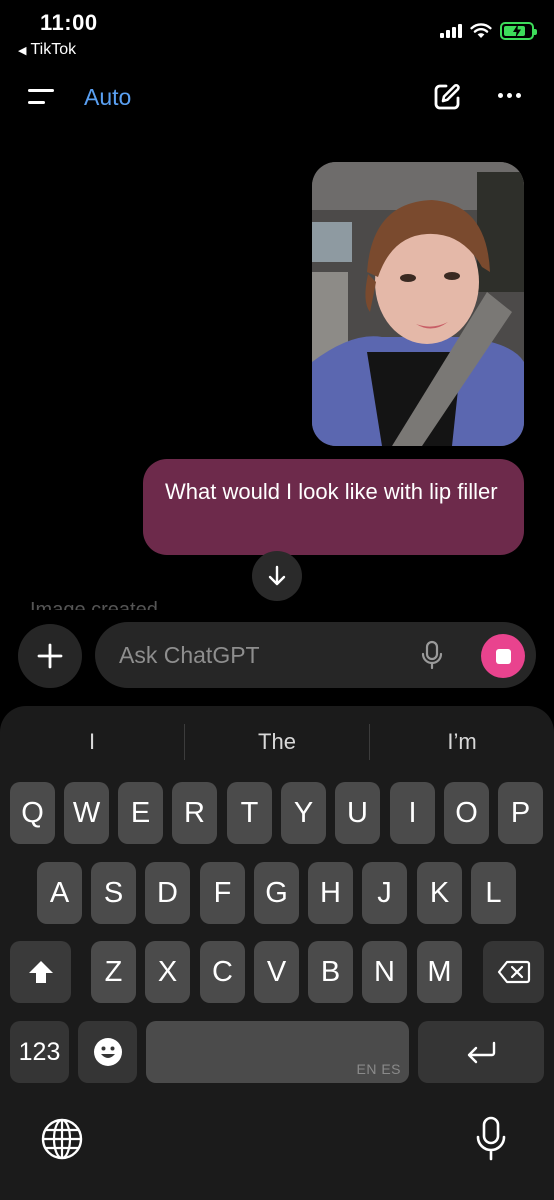  Describe the element at coordinates (520, 813) in the screenshot. I see `key-p: P` at that location.